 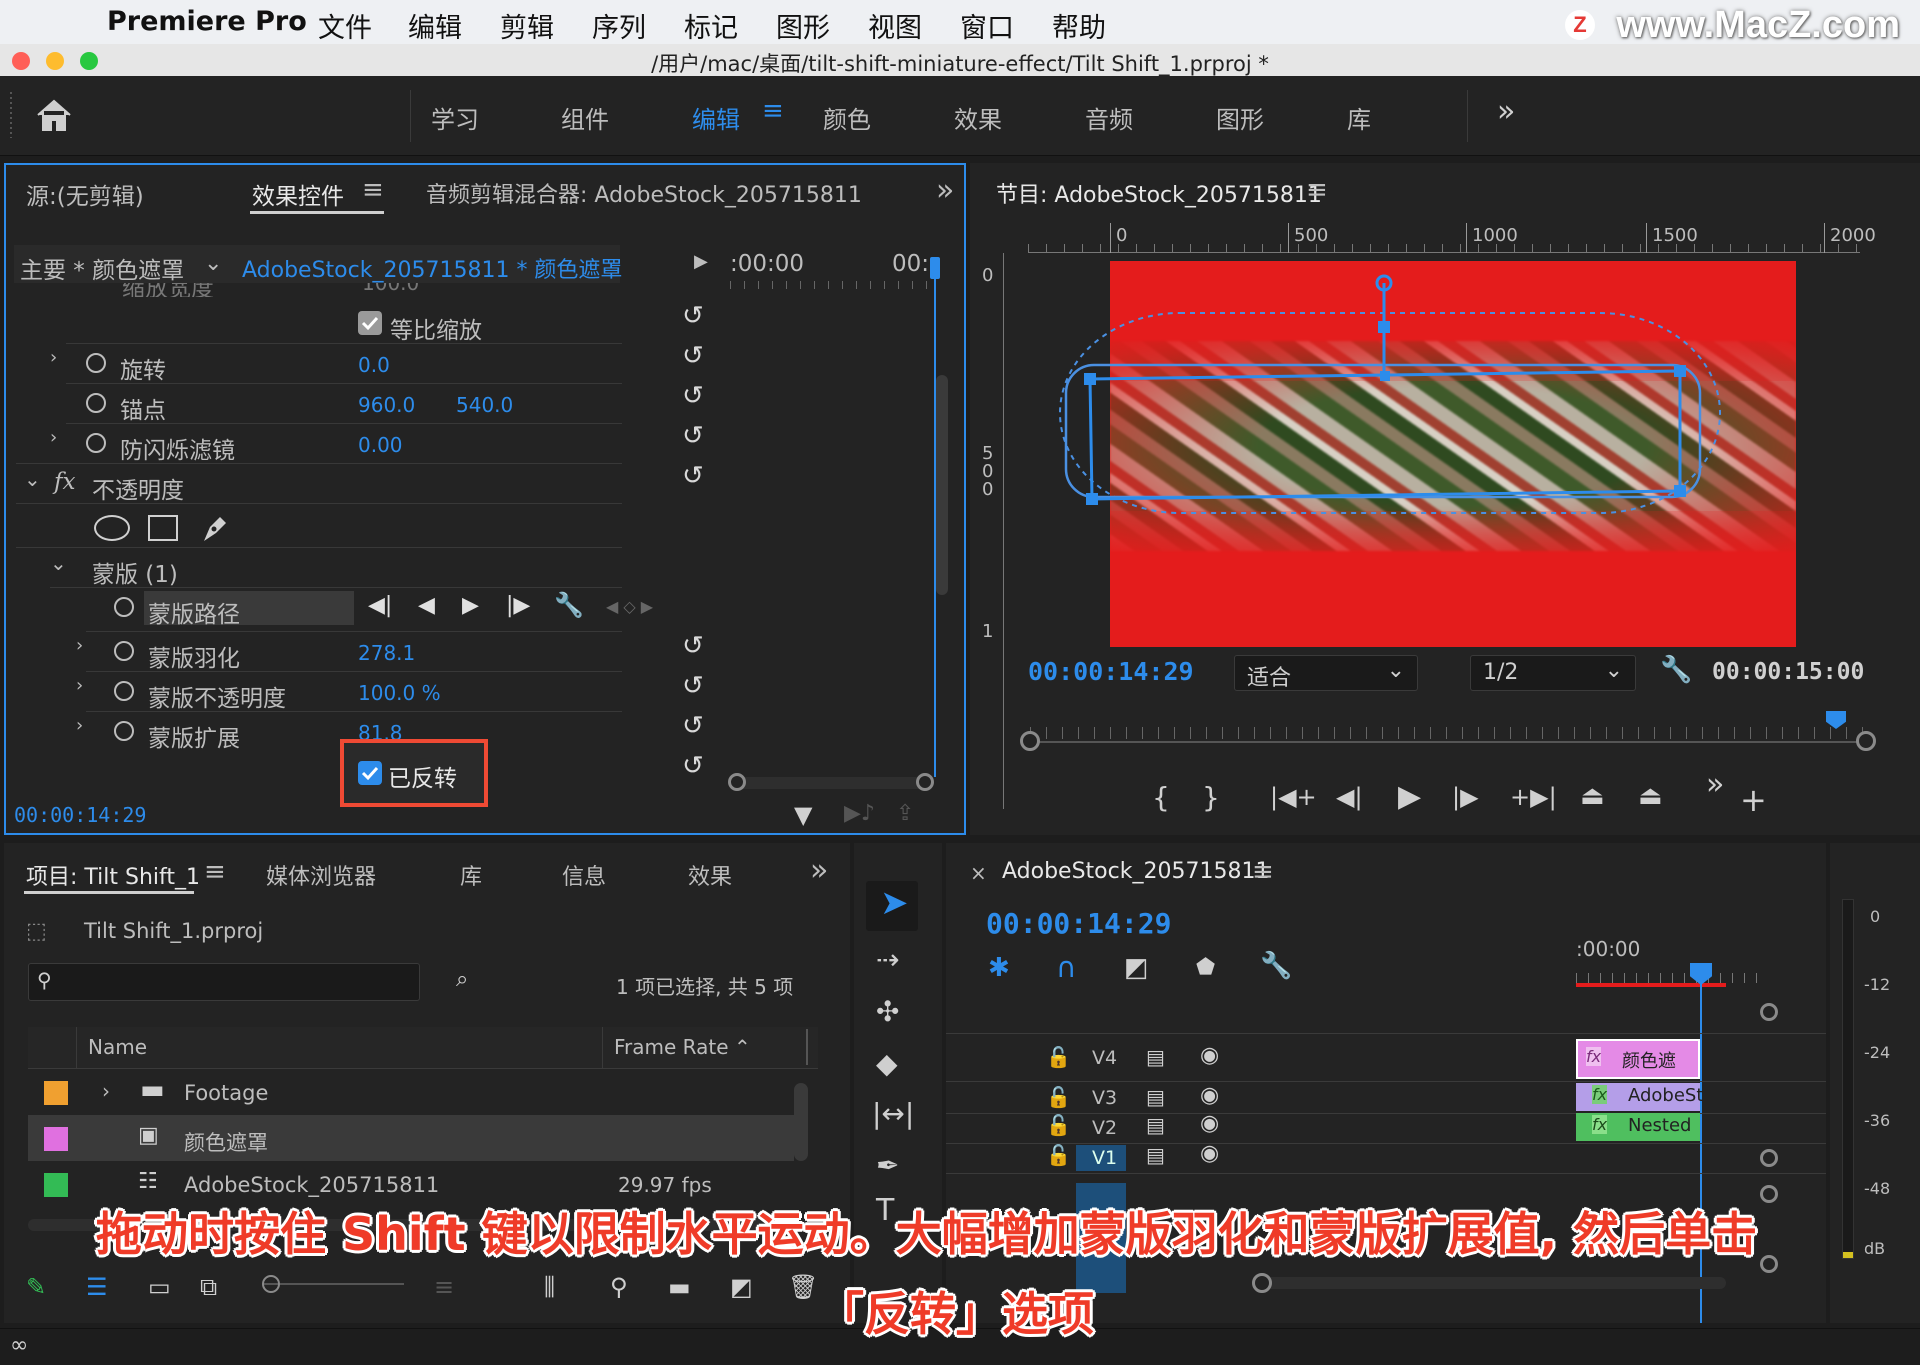 What do you see at coordinates (701, 261) in the screenshot?
I see `play-only-clip-audio-icon: ▶` at bounding box center [701, 261].